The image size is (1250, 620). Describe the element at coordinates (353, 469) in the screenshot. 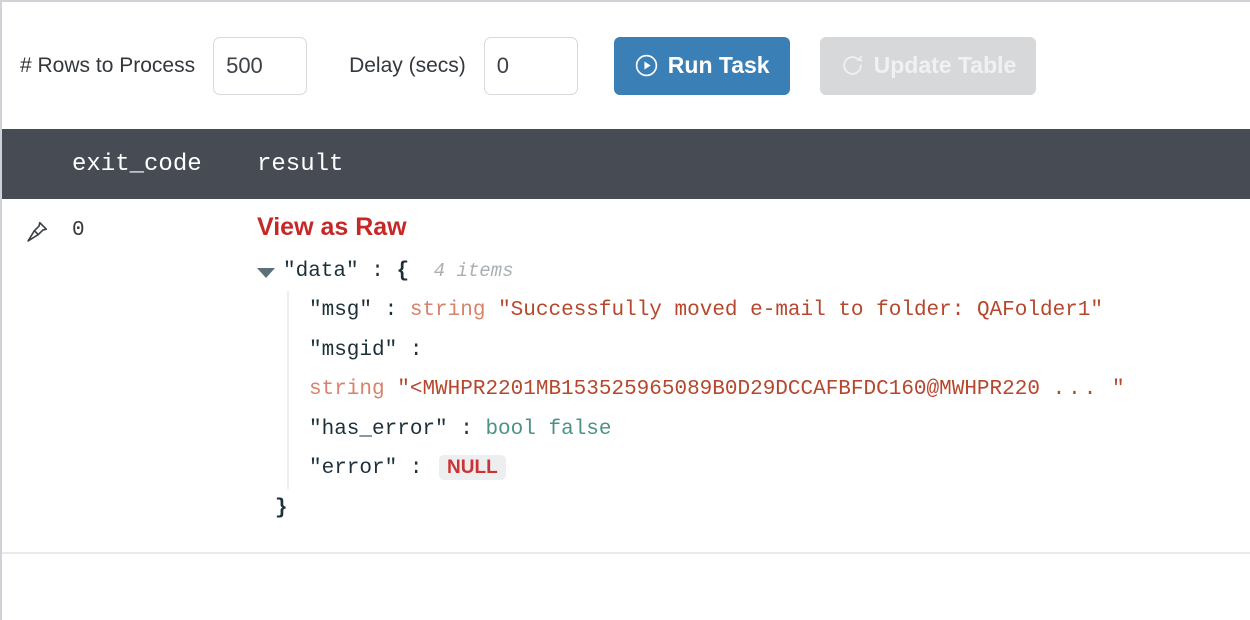

I see `json-key: "error"` at that location.